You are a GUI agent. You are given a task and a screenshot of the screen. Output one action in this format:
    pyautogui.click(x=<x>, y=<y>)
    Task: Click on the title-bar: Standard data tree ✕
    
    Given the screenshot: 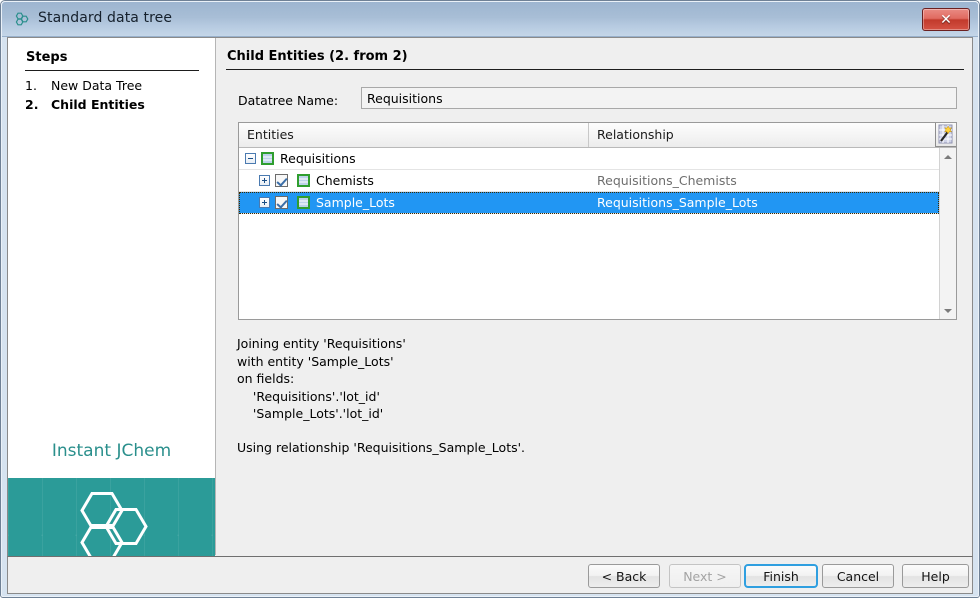 What is the action you would take?
    pyautogui.click(x=490, y=19)
    